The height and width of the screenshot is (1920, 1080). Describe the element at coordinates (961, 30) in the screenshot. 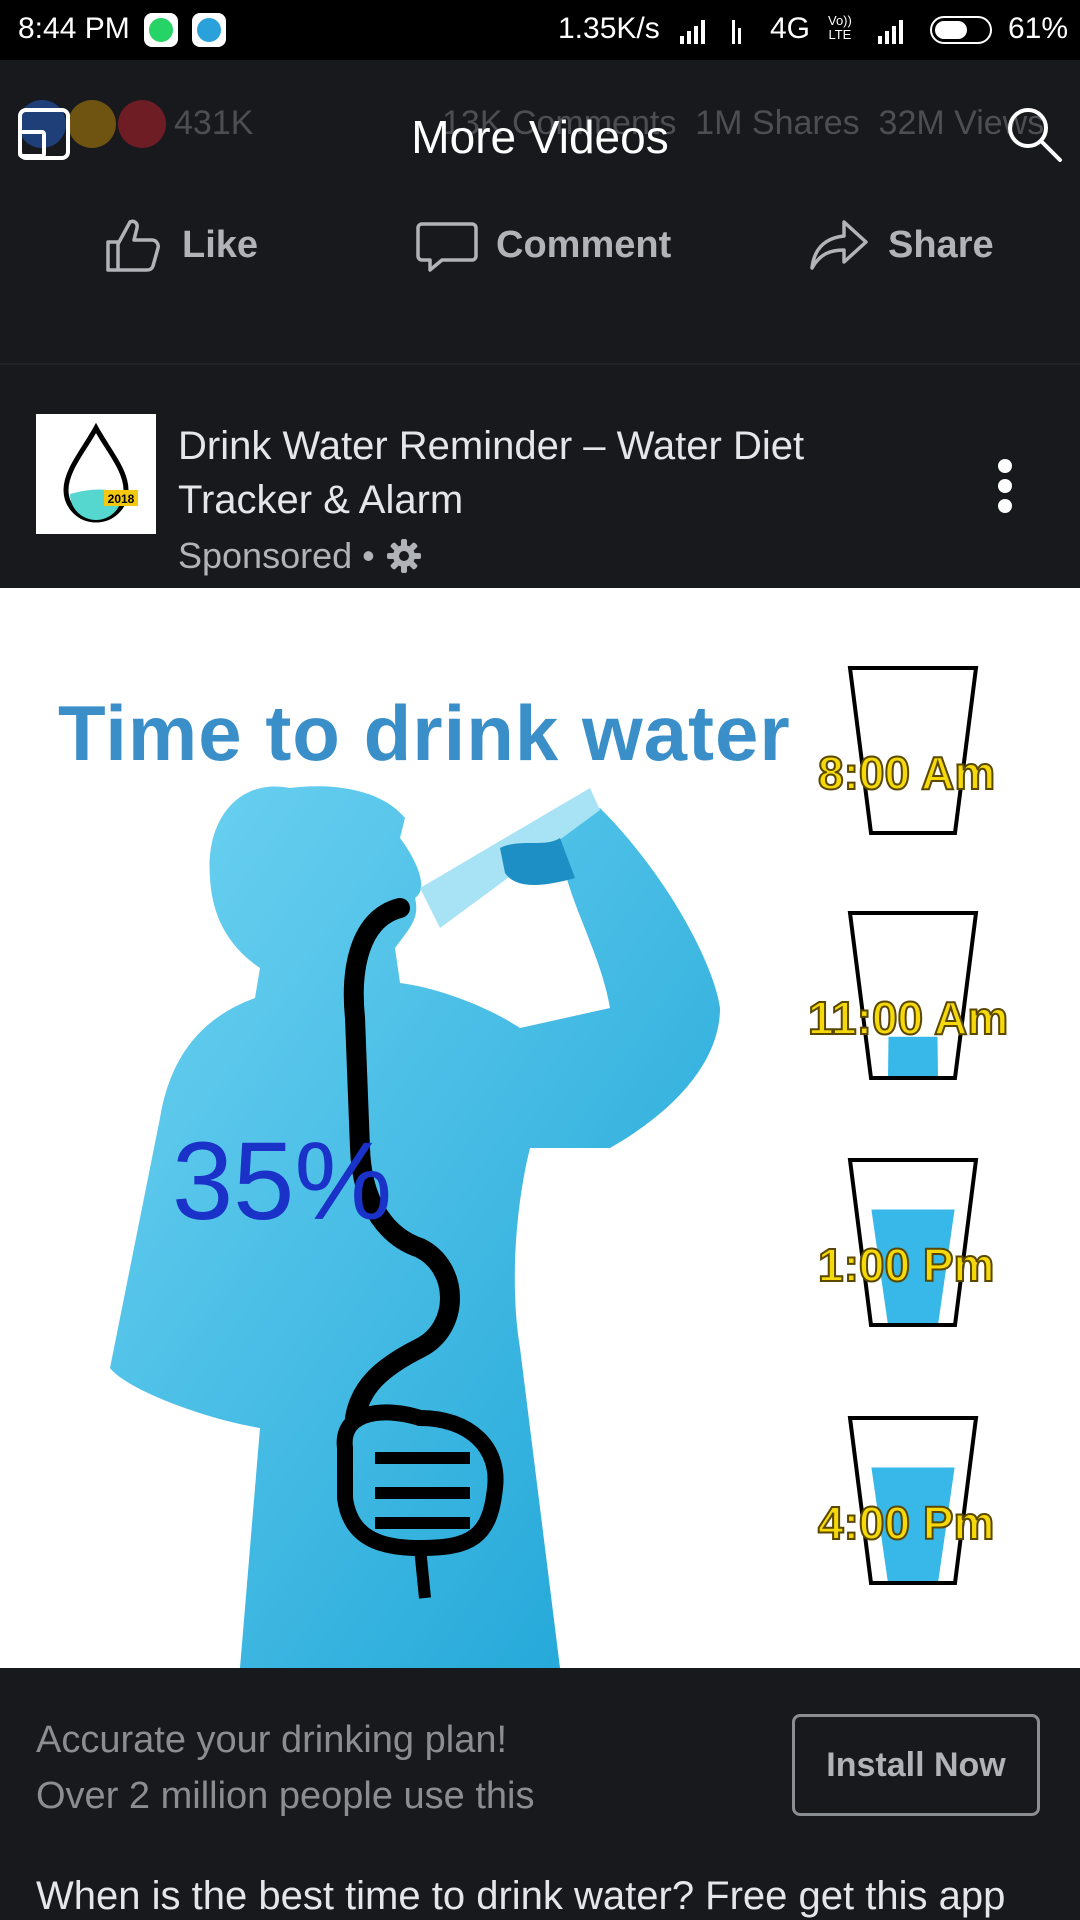

I see `battery-icon` at that location.